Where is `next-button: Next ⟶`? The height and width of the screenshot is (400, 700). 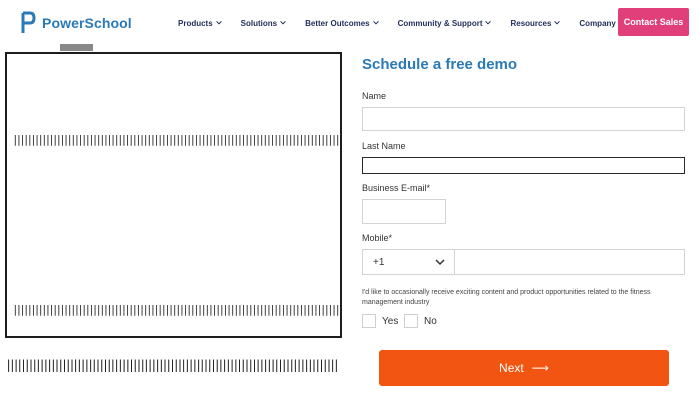 next-button: Next ⟶ is located at coordinates (524, 368).